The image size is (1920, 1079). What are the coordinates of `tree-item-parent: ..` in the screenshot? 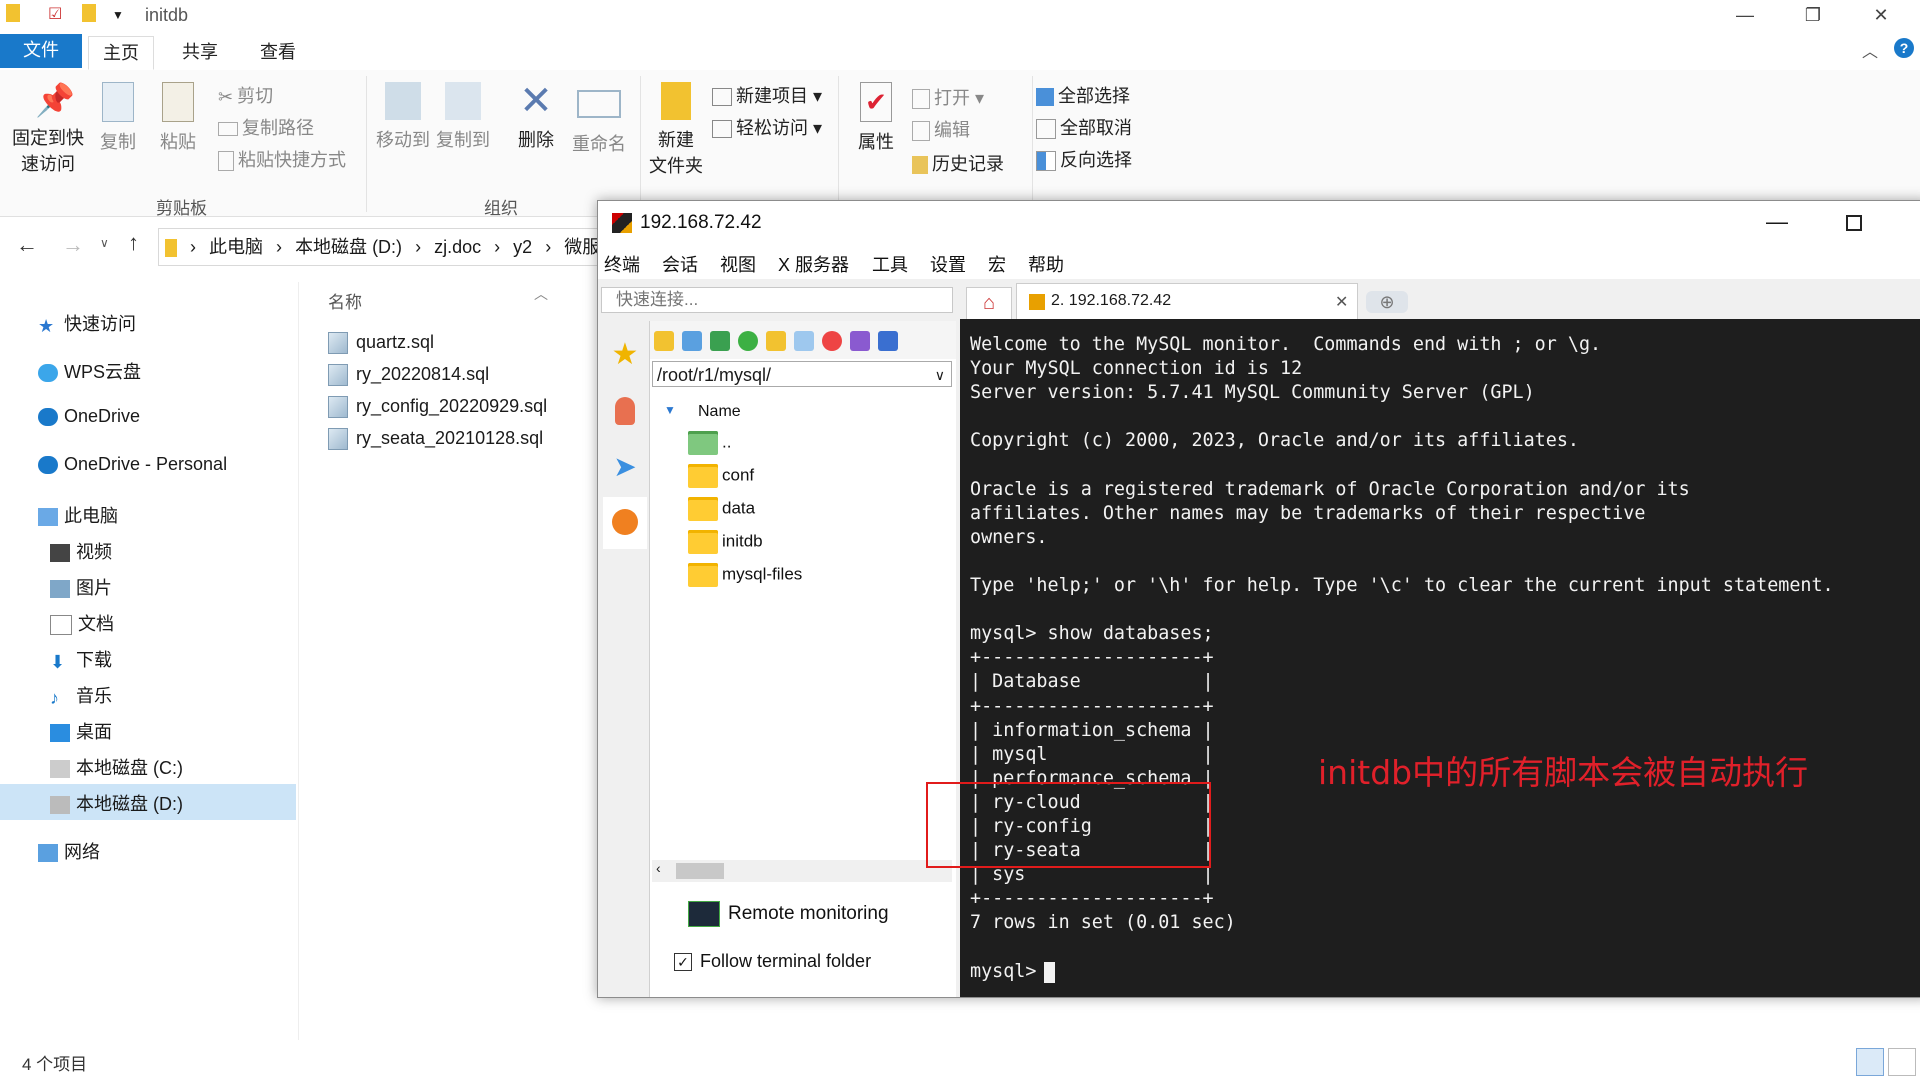 It's located at (709, 443).